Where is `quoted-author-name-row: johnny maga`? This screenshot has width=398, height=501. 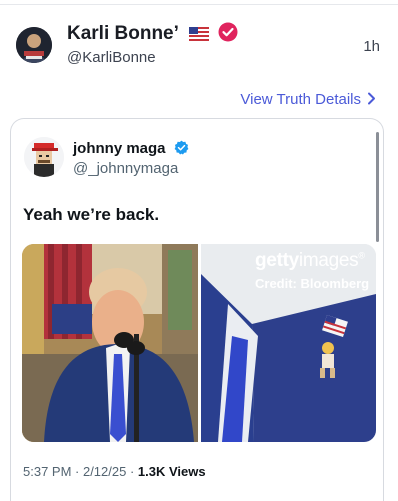 quoted-author-name-row: johnny maga is located at coordinates (131, 149).